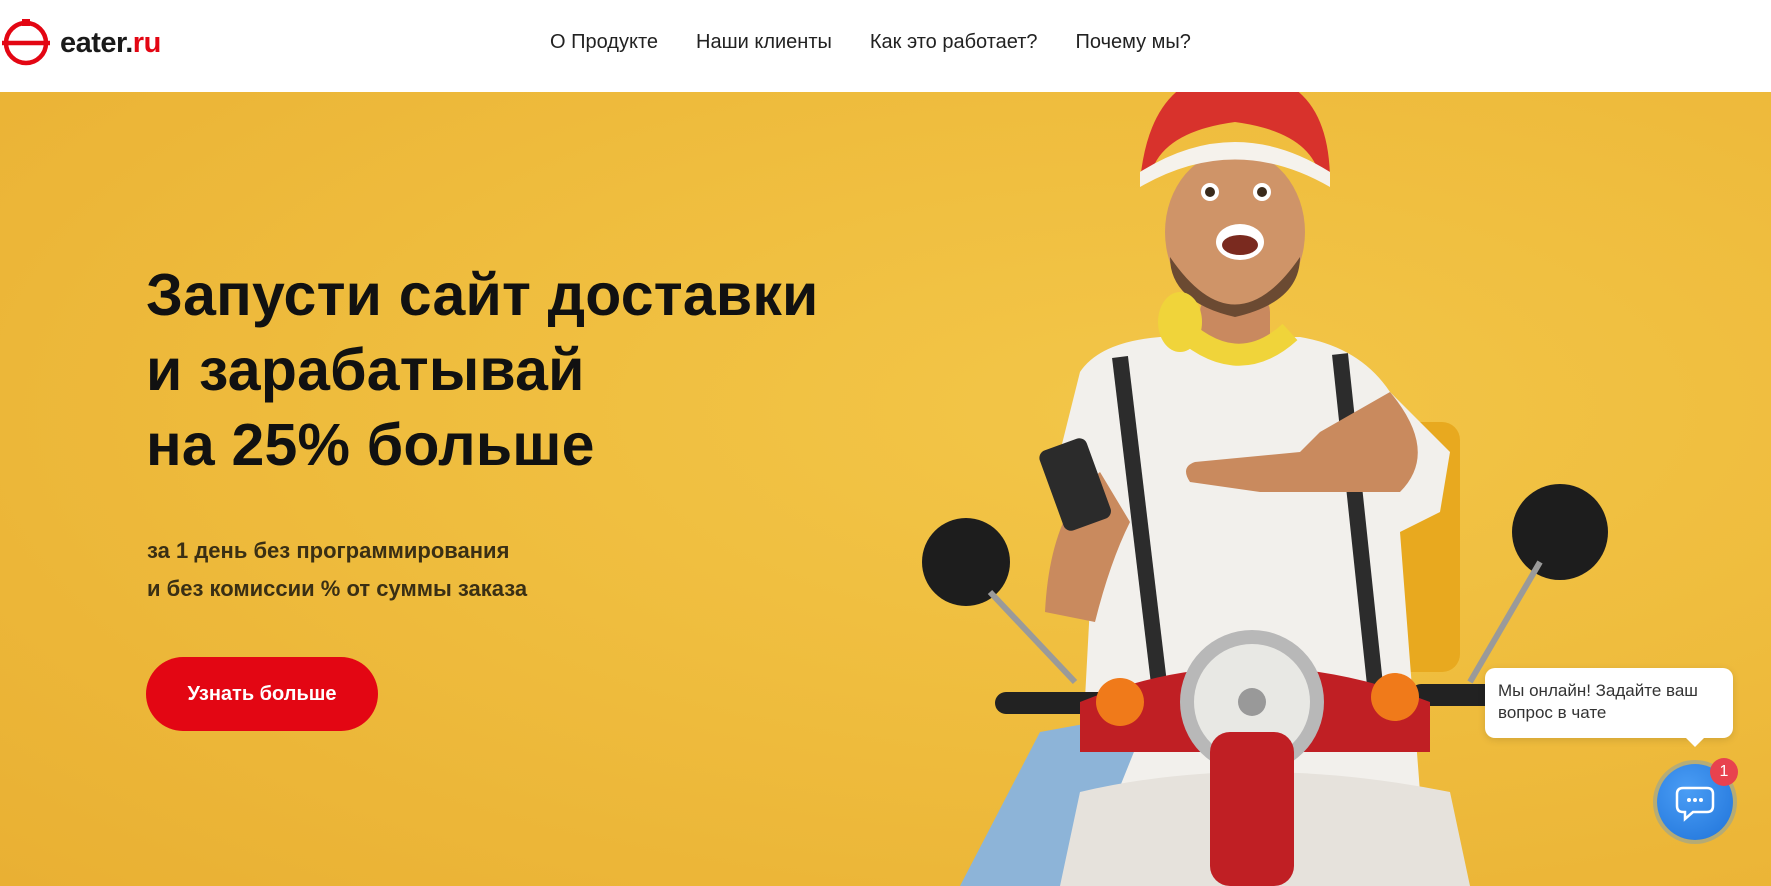 Image resolution: width=1771 pixels, height=886 pixels. I want to click on nav-item-product: О Продукте, so click(604, 42).